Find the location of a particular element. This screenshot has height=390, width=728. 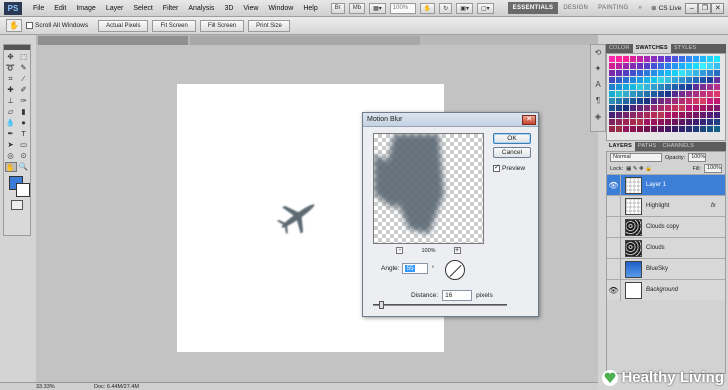

restore-button: ❐ is located at coordinates (705, 8).